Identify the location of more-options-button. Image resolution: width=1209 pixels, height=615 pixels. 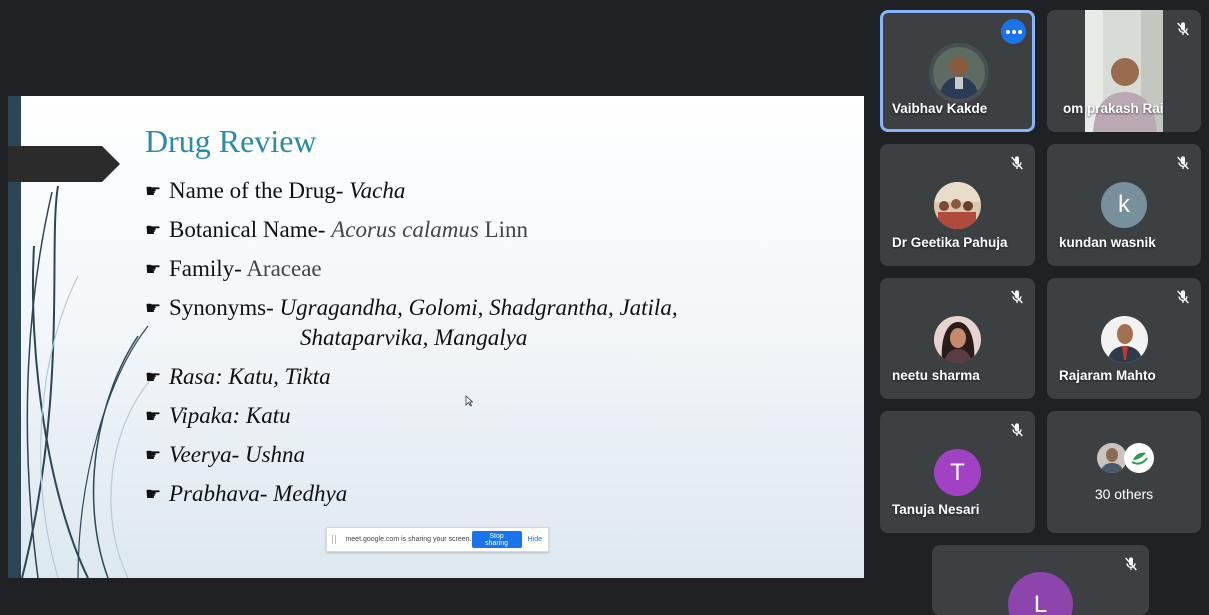
(1013, 31).